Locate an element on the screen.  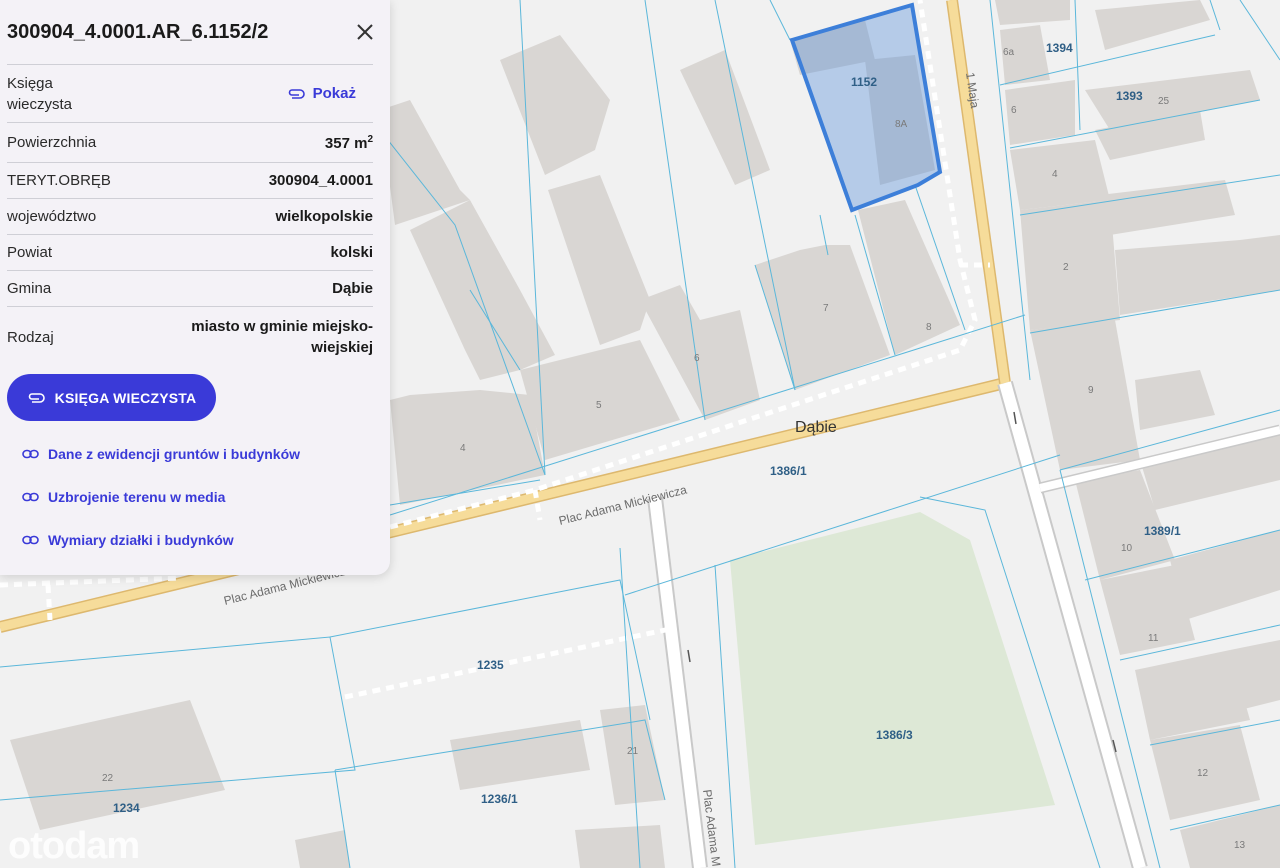
link-label: Uzbrojenie terenu w media is located at coordinates (137, 497).